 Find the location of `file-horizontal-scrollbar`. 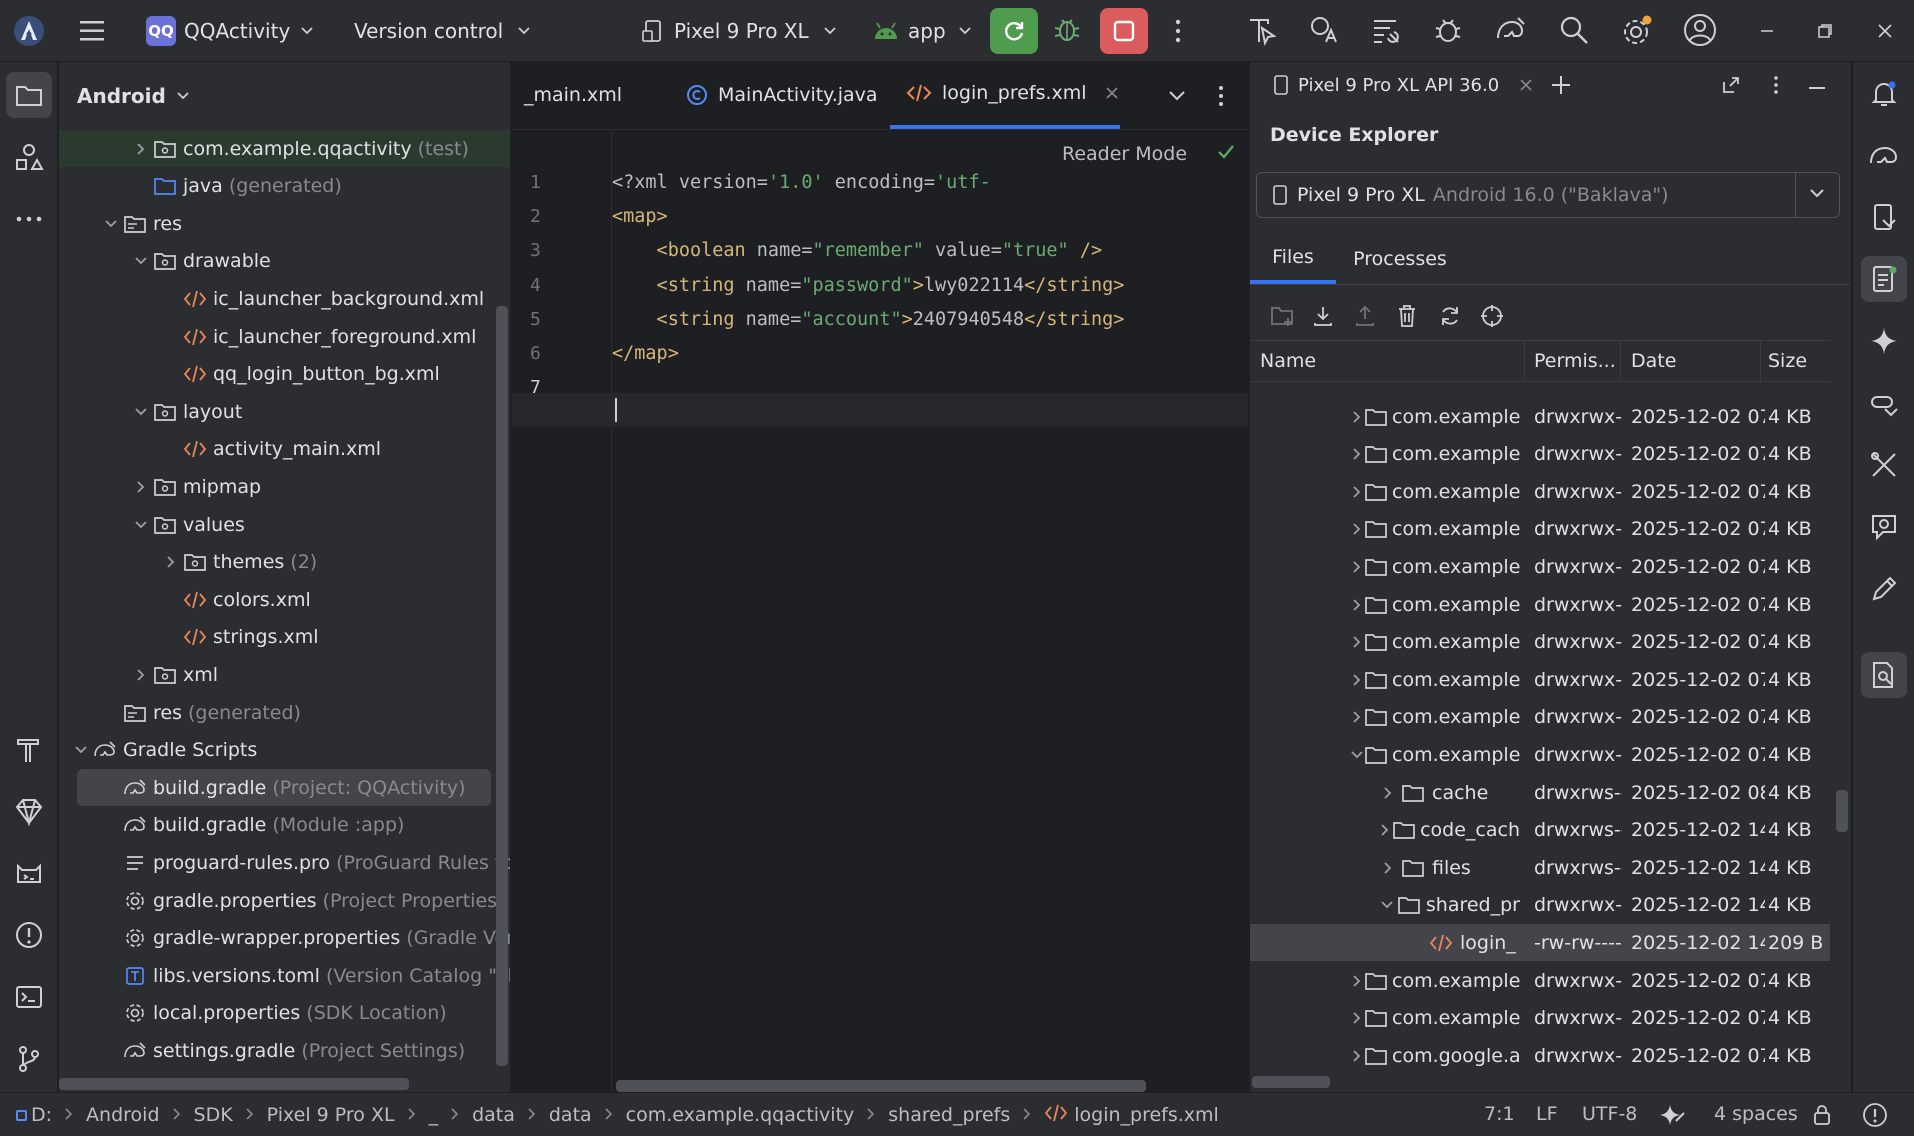

file-horizontal-scrollbar is located at coordinates (1291, 1082).